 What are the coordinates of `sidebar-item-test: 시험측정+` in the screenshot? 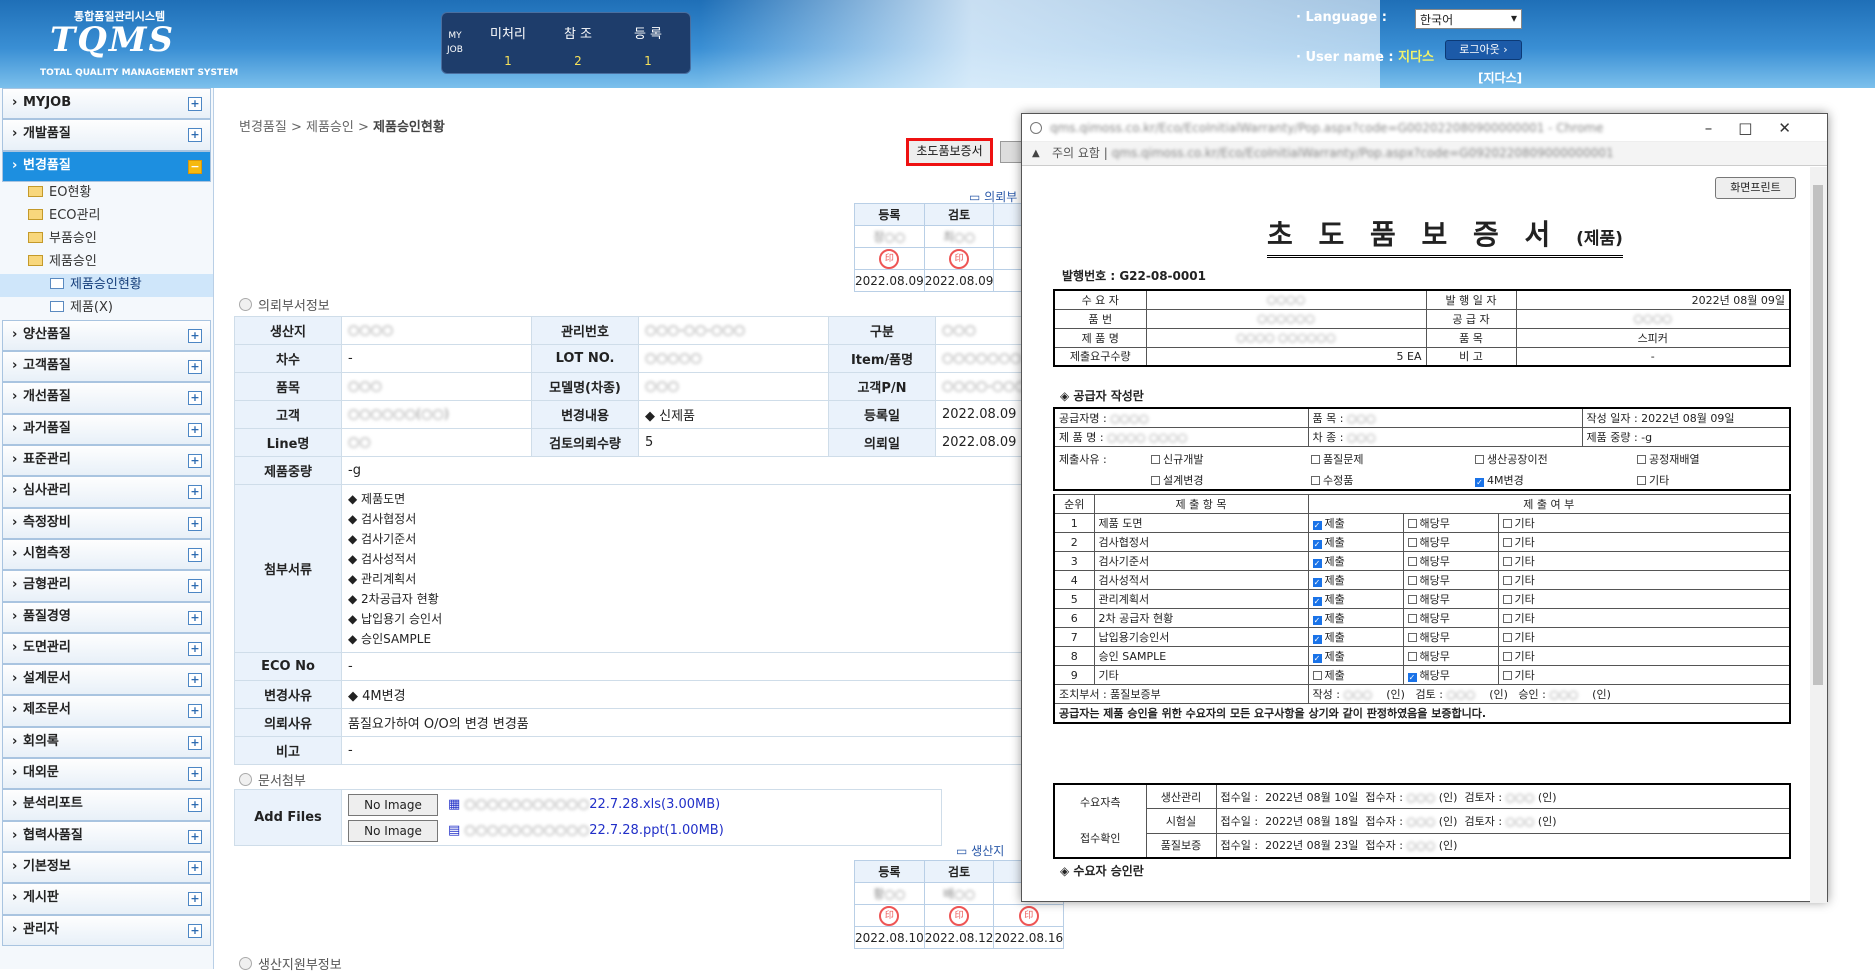 It's located at (106, 554).